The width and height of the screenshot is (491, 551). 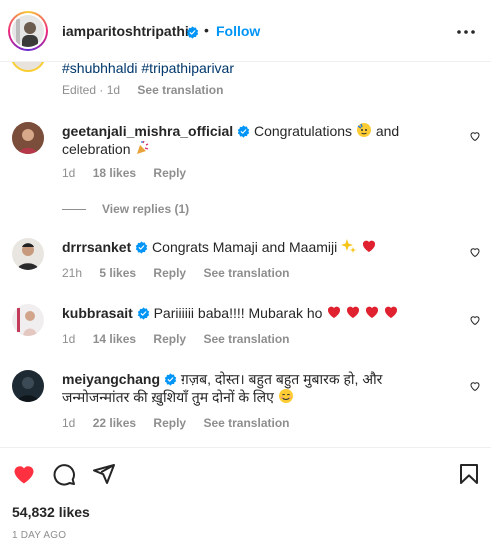 What do you see at coordinates (125, 31) in the screenshot?
I see `author-username: iamparitoshtripathi` at bounding box center [125, 31].